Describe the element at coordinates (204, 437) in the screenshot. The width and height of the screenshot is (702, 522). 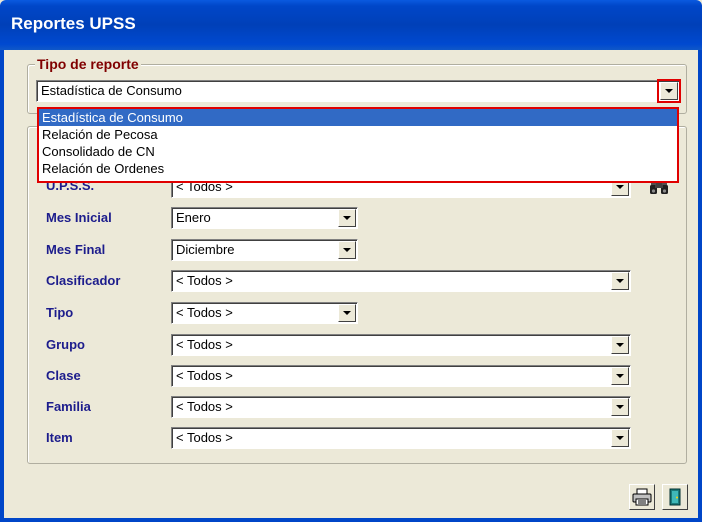
I see `item-value: < Todos >` at that location.